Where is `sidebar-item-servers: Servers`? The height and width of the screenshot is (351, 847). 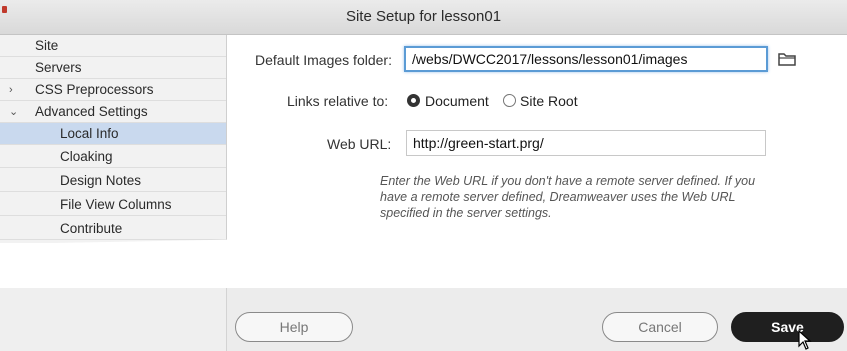 sidebar-item-servers: Servers is located at coordinates (113, 68).